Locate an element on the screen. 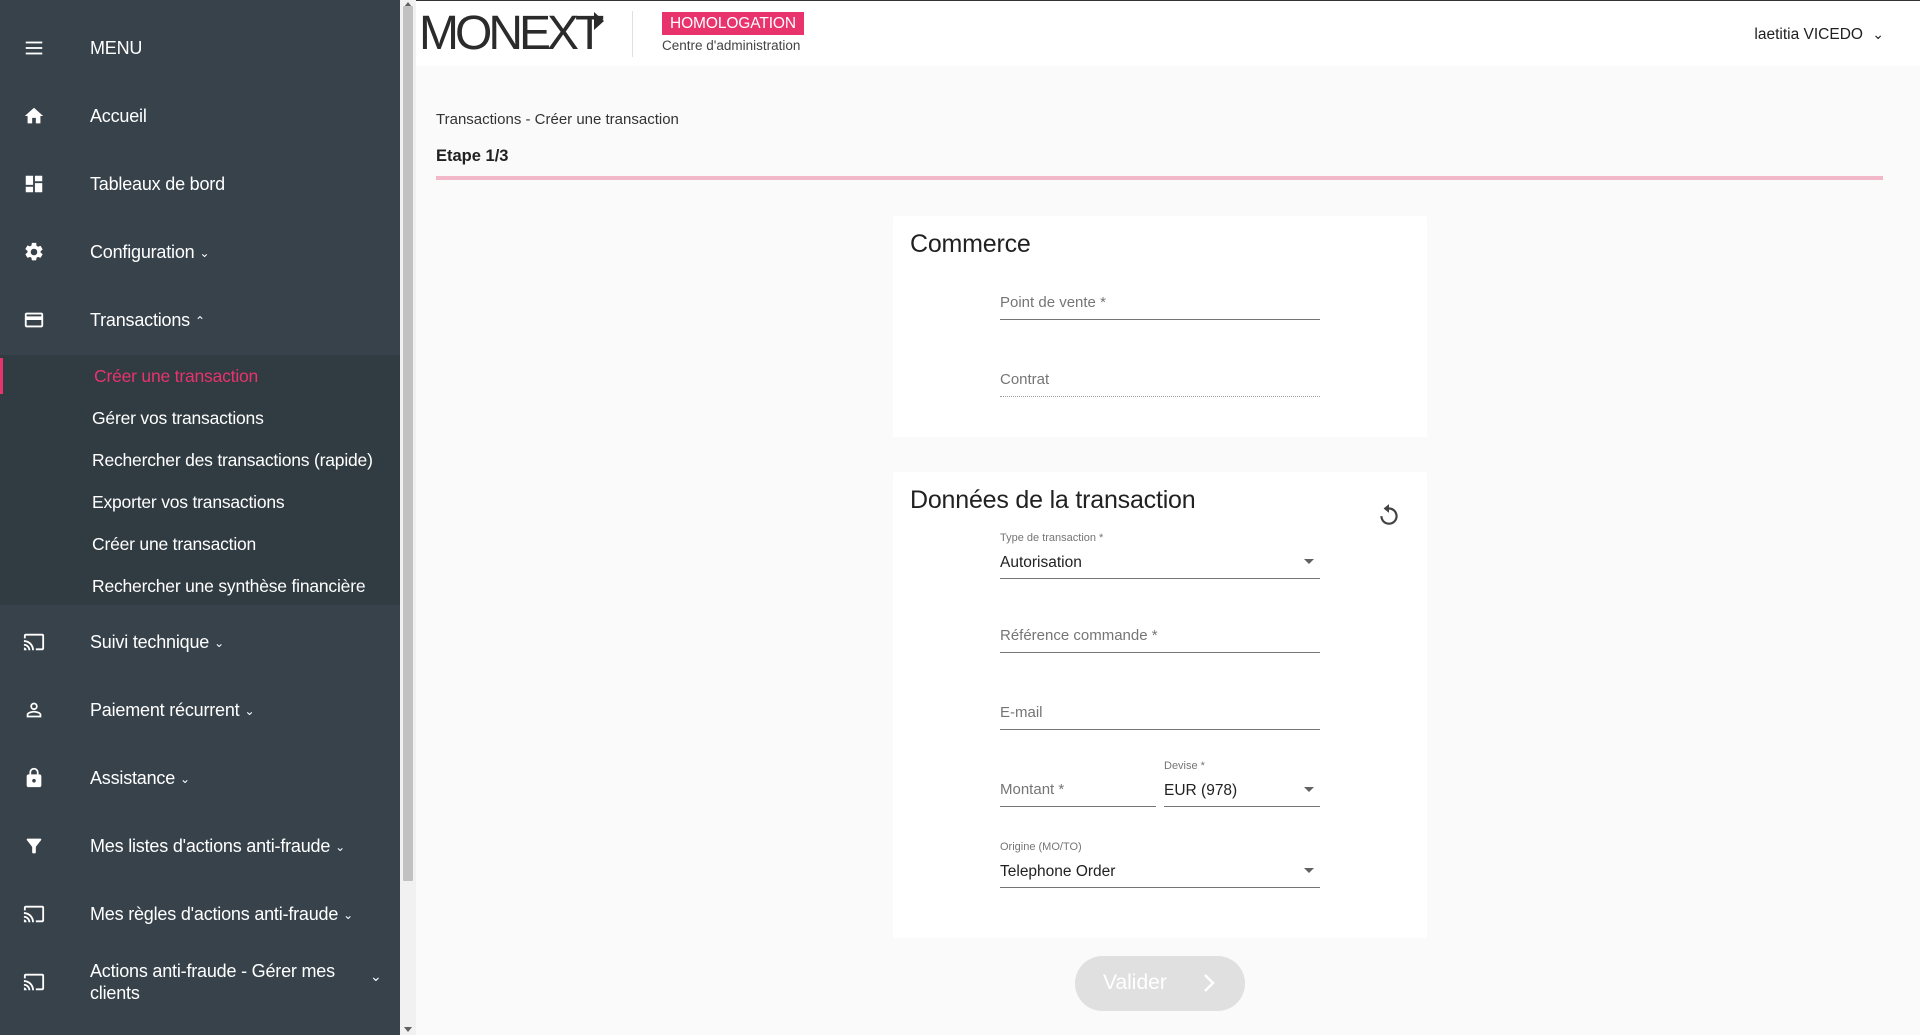 The image size is (1920, 1035). user-name: laetitia VICEDO is located at coordinates (1808, 34).